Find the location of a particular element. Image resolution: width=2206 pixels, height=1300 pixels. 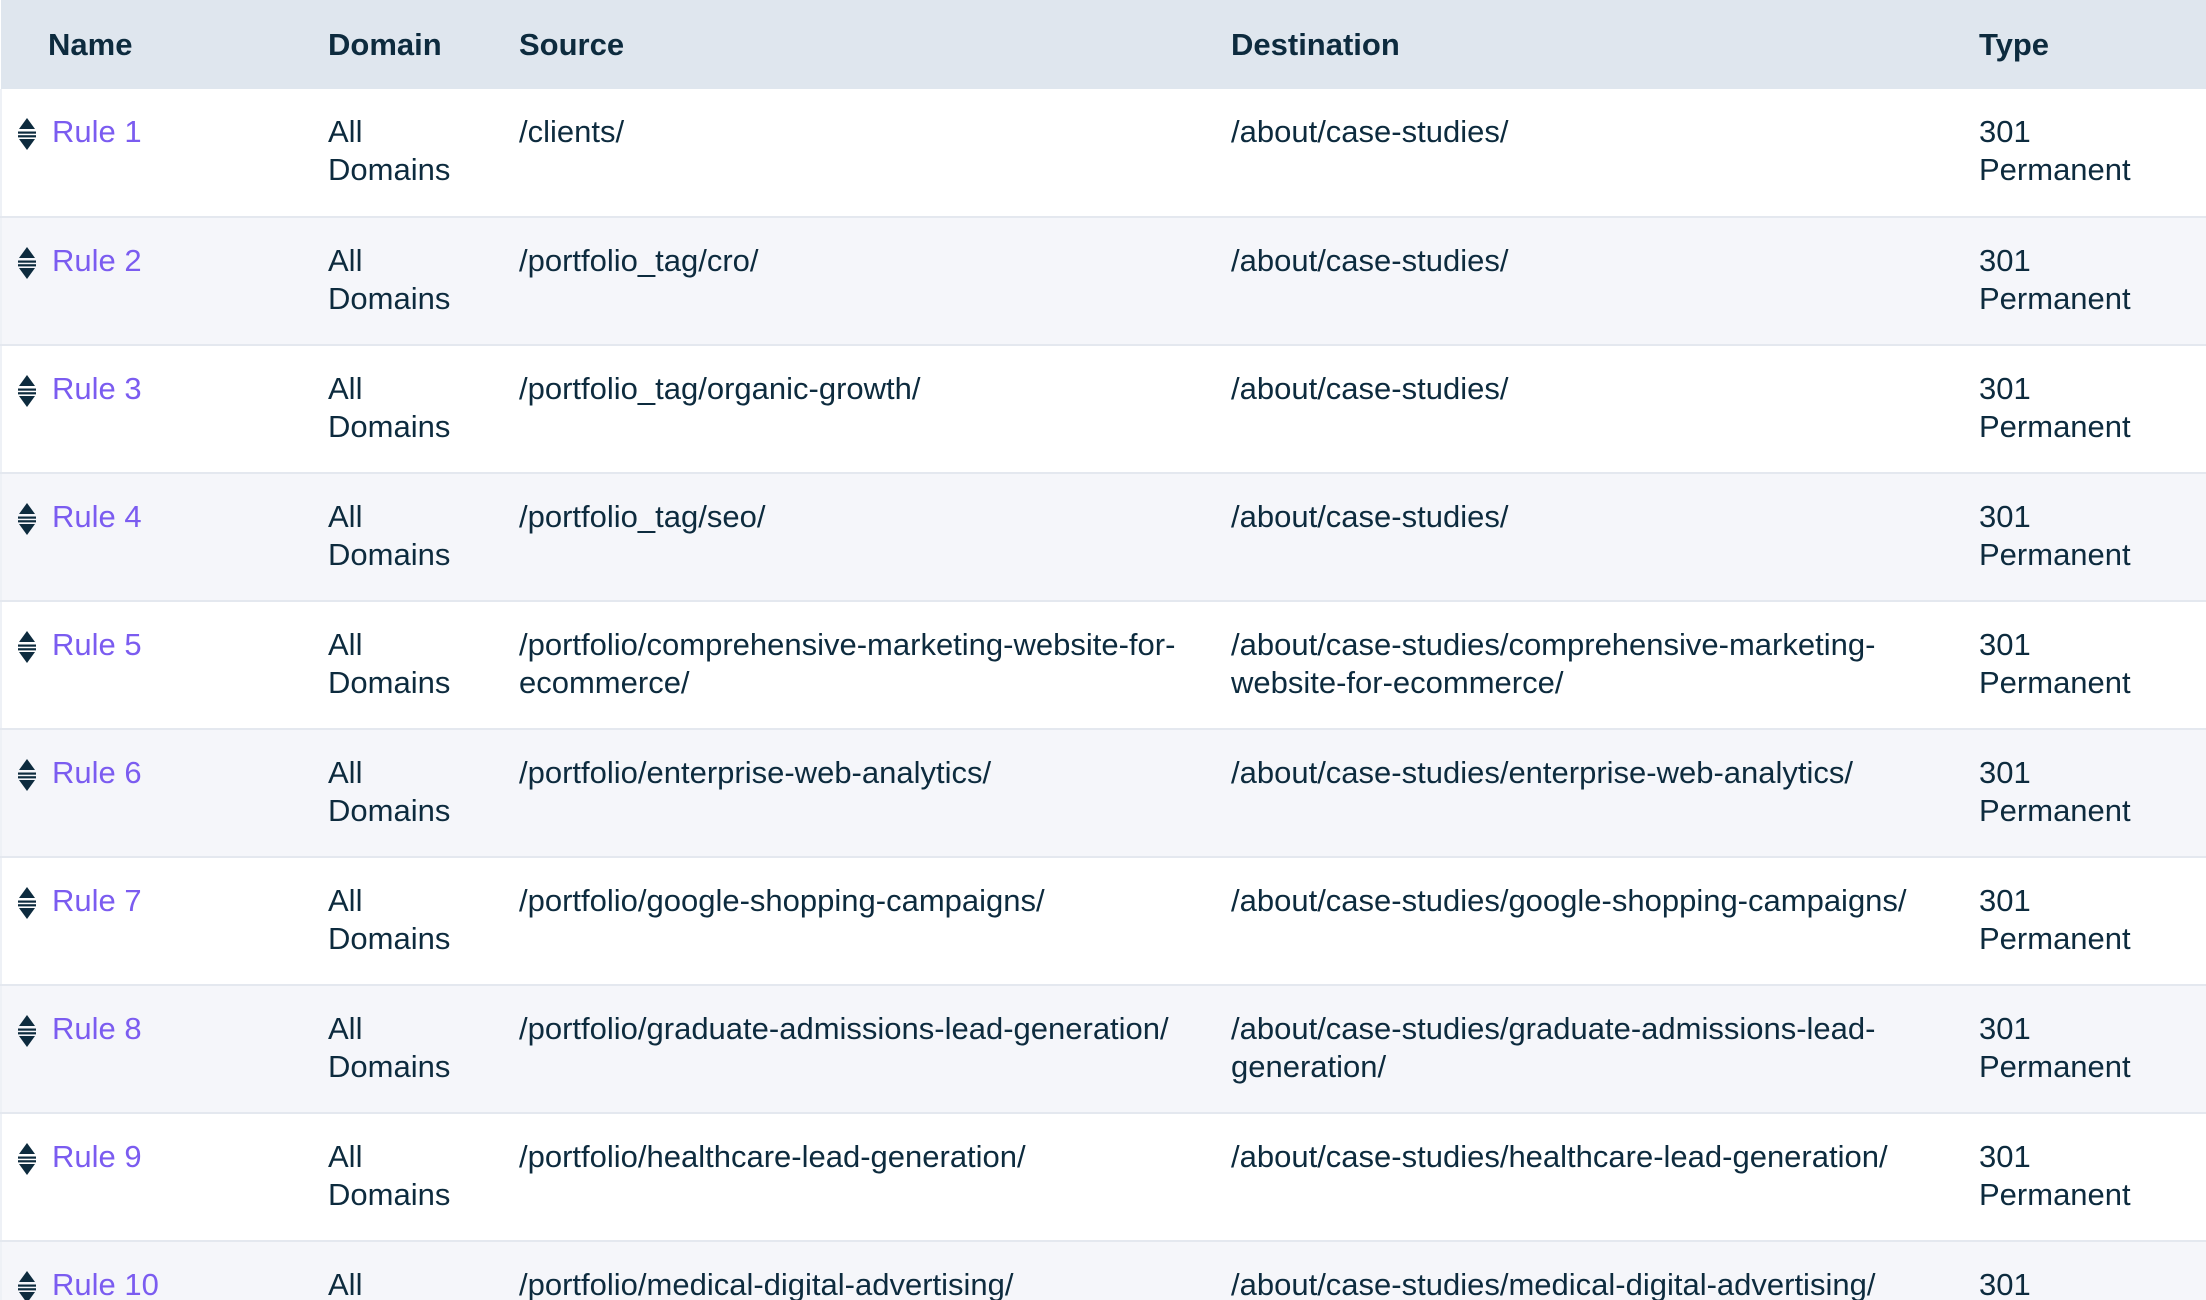

column-header-destination: Destination is located at coordinates (1605, 44).